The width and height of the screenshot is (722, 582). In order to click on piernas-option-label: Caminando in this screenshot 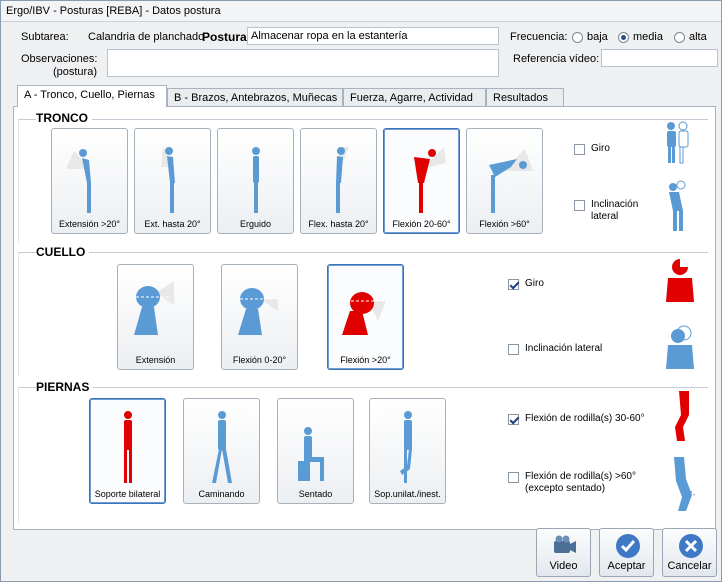, I will do `click(221, 494)`.